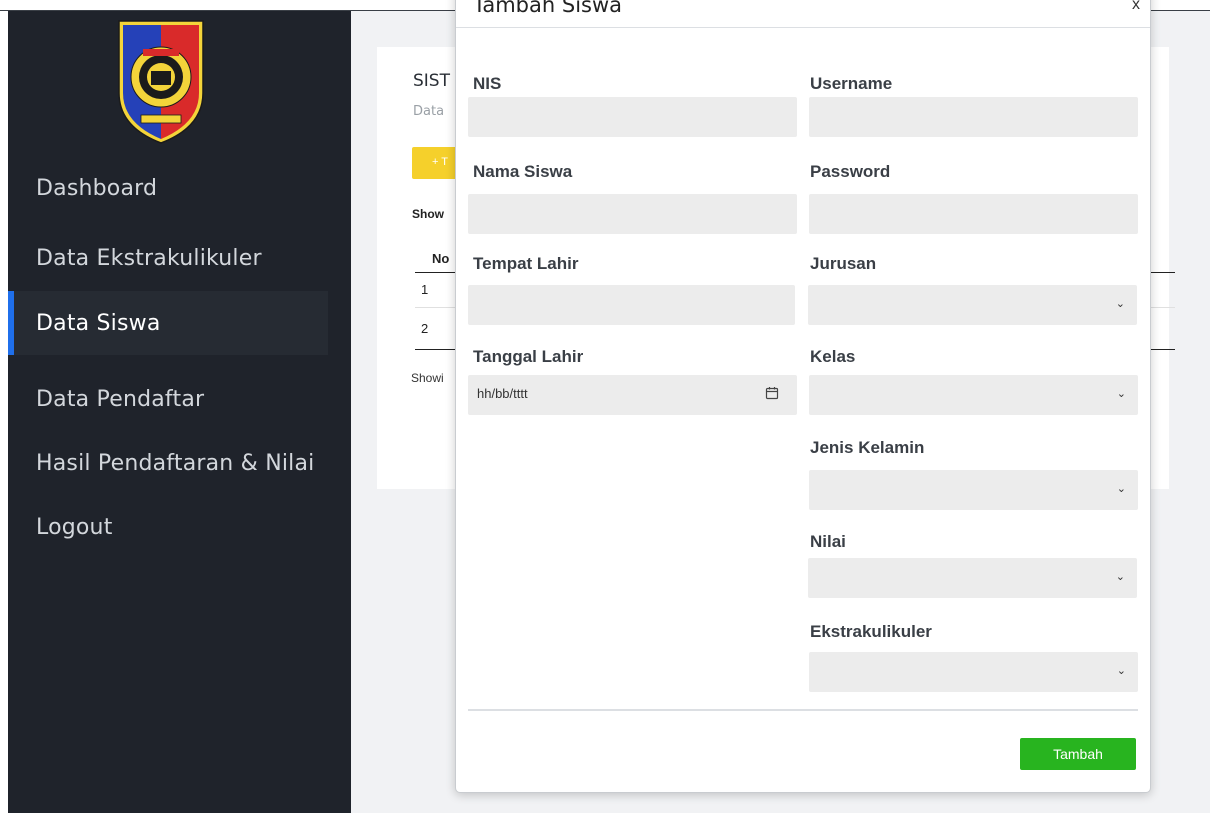 The height and width of the screenshot is (813, 1210). I want to click on show-entries-label: Show, so click(428, 214).